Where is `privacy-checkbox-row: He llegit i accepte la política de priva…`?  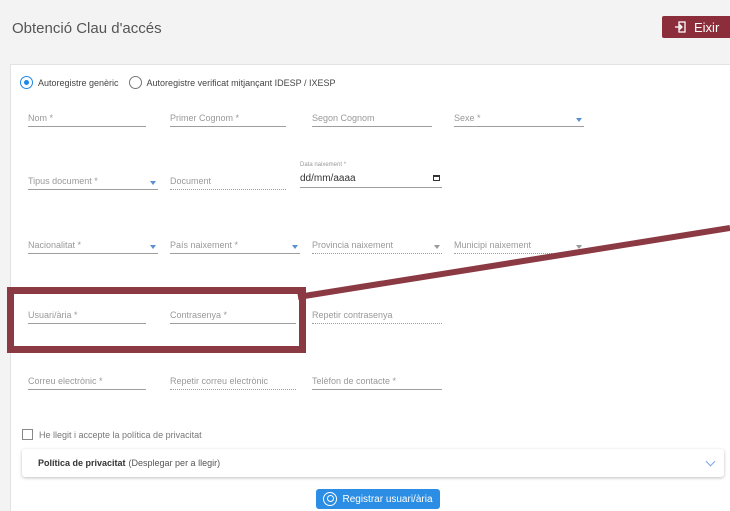 privacy-checkbox-row: He llegit i accepte la política de priva… is located at coordinates (112, 434).